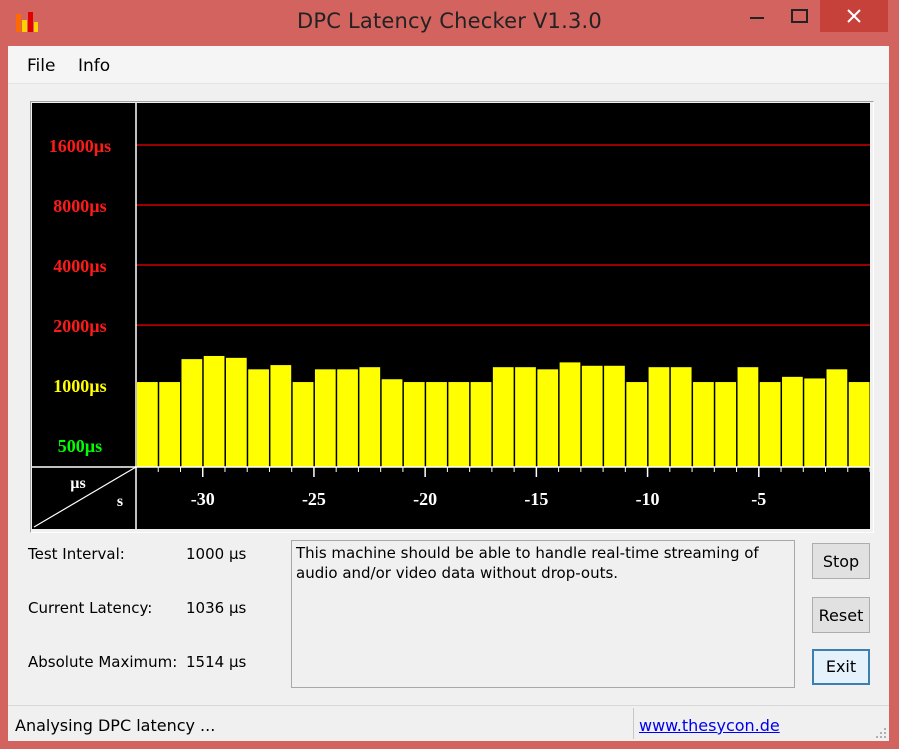 Image resolution: width=899 pixels, height=749 pixels. I want to click on menu-info: Info, so click(94, 66).